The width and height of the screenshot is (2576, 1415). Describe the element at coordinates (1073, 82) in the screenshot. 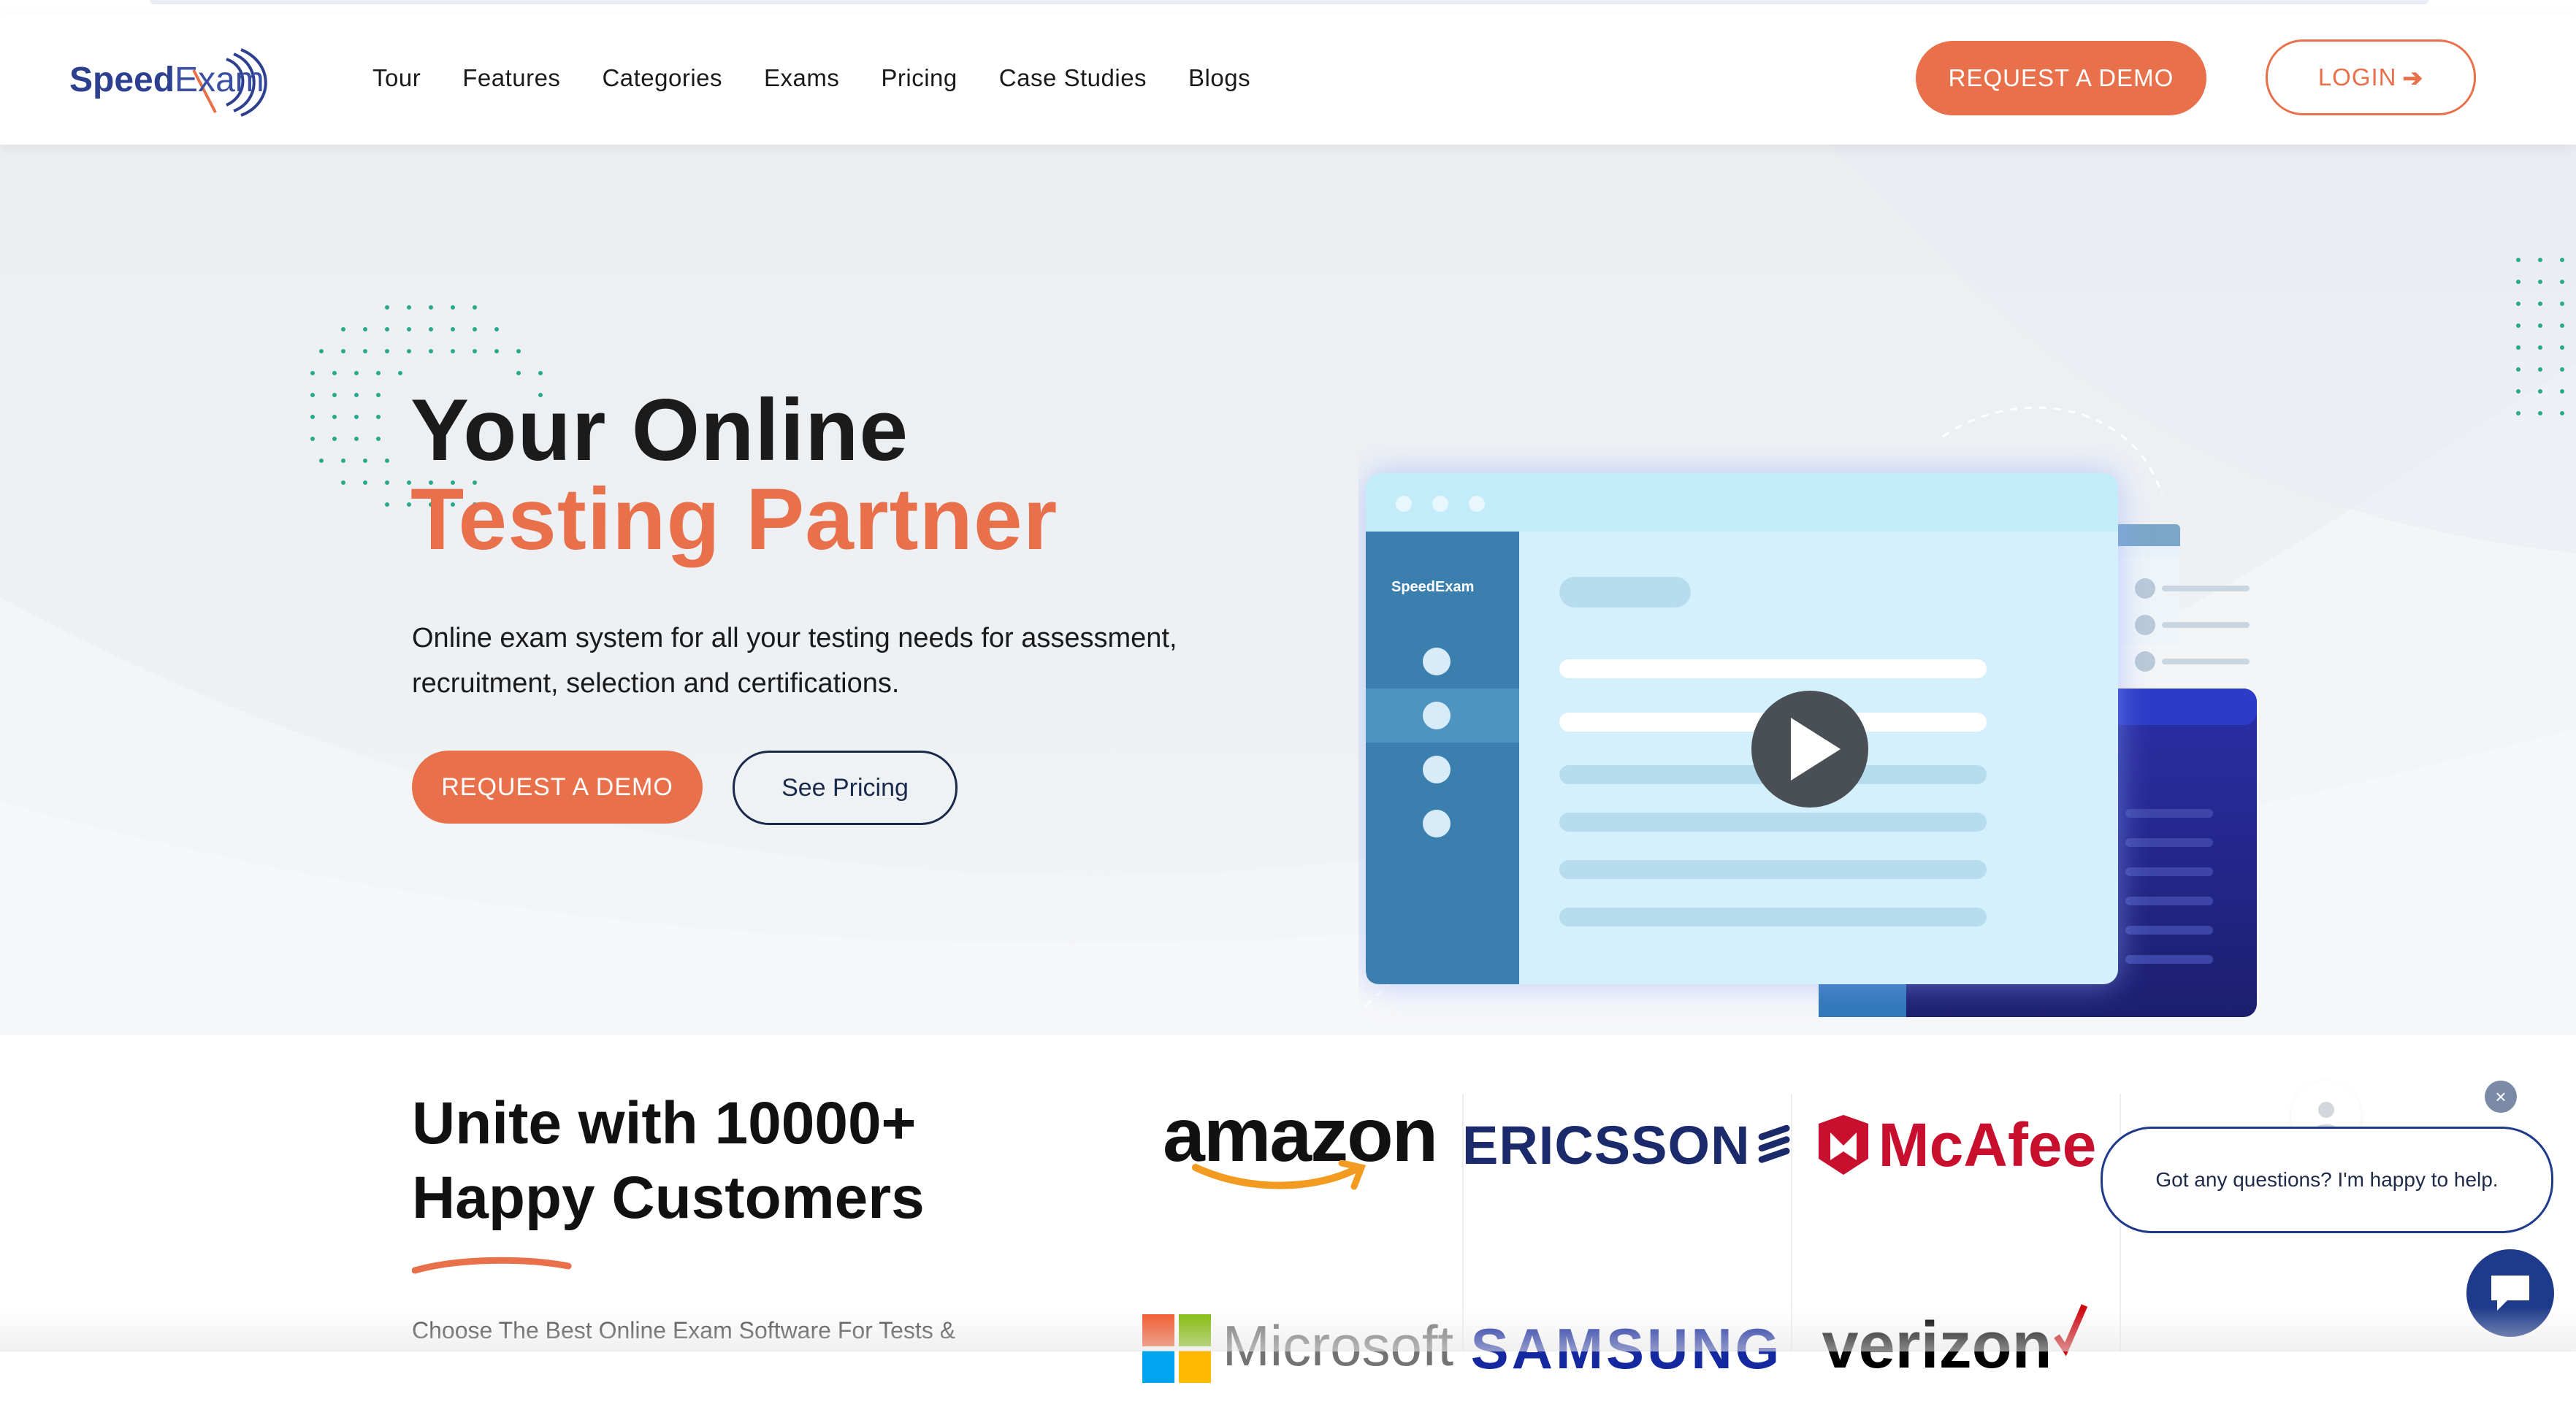

I see `nav-case-studies: Case Studies` at that location.